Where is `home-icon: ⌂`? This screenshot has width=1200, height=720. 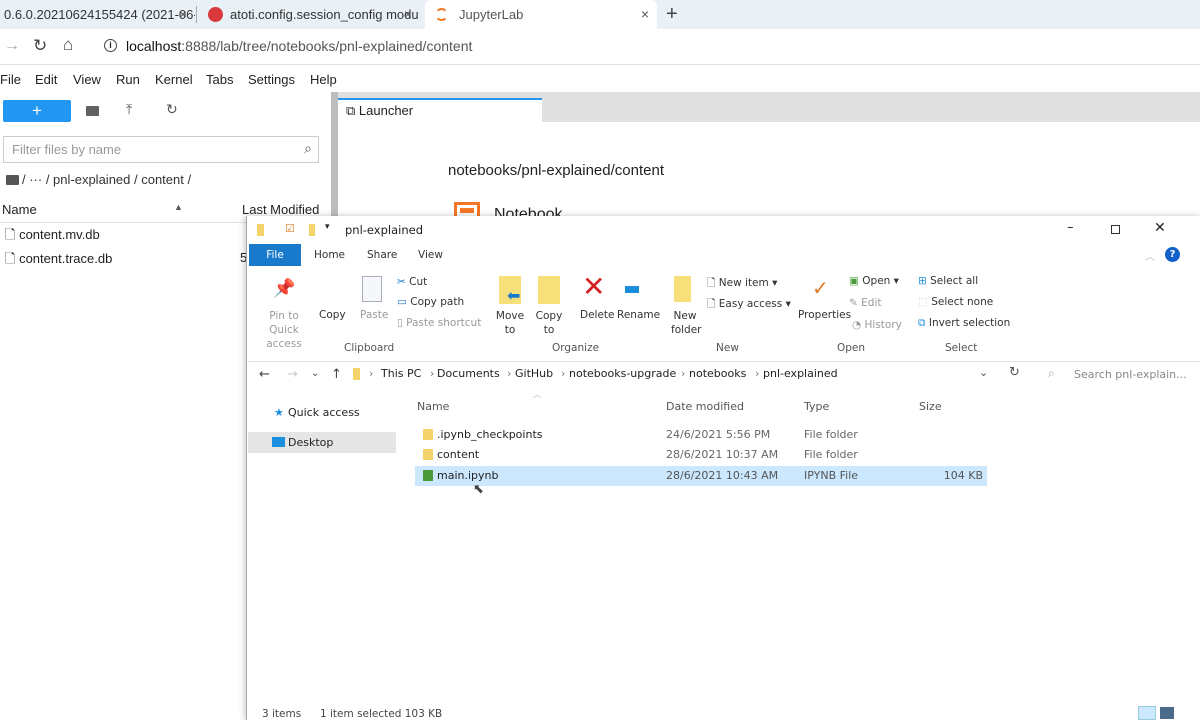
home-icon: ⌂ is located at coordinates (68, 45).